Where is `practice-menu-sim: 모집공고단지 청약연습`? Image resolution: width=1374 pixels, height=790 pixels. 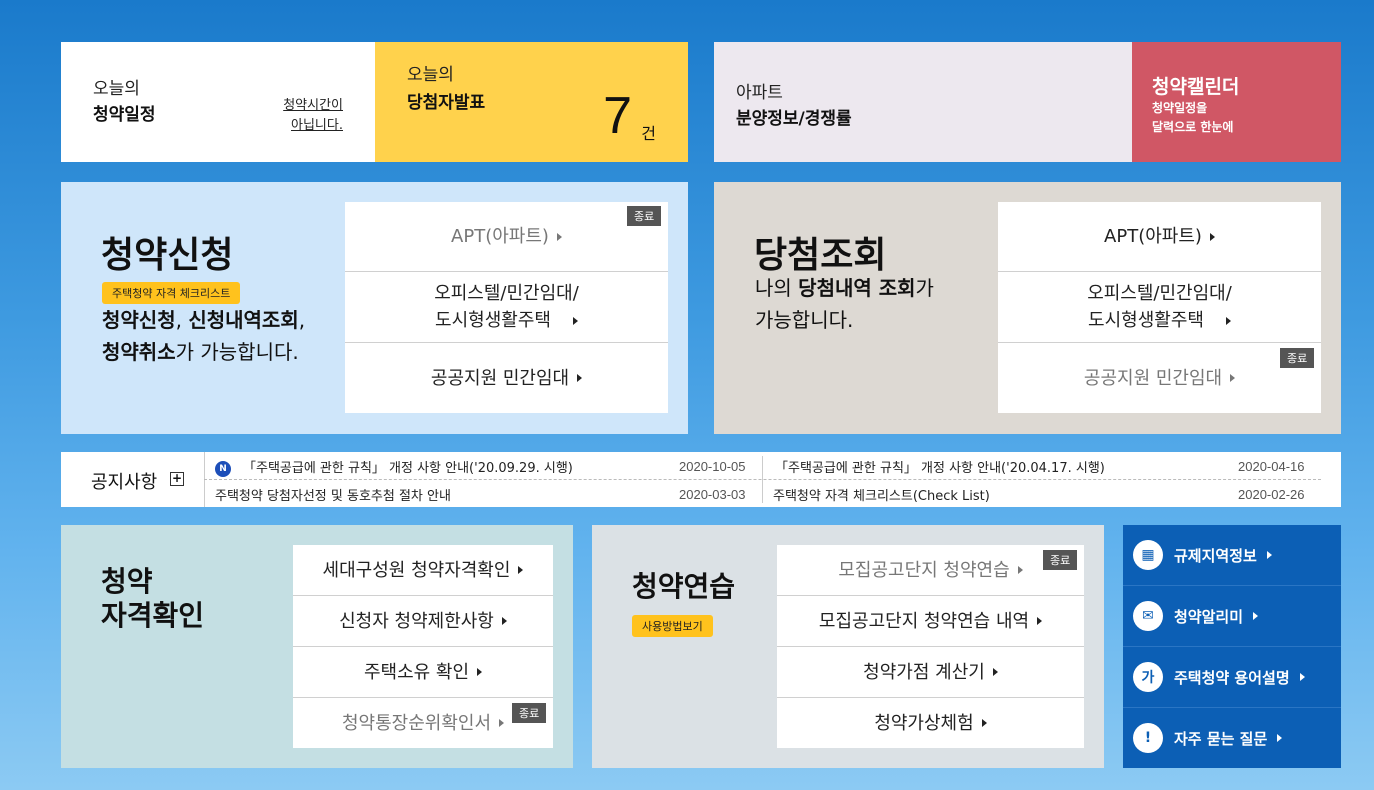 practice-menu-sim: 모집공고단지 청약연습 is located at coordinates (930, 570).